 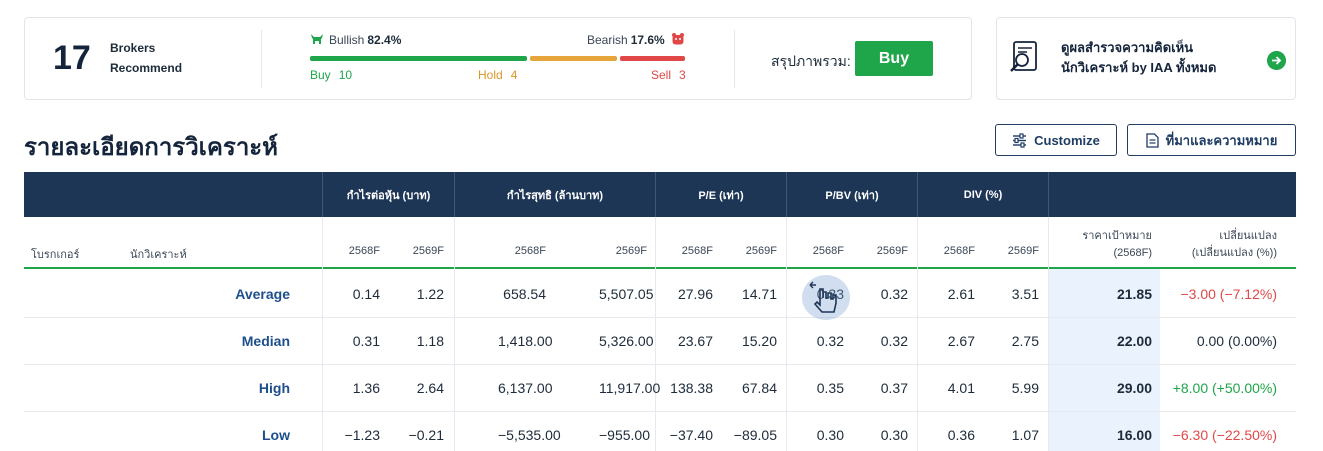 I want to click on col-pbv-2568: 2568F, so click(x=820, y=251).